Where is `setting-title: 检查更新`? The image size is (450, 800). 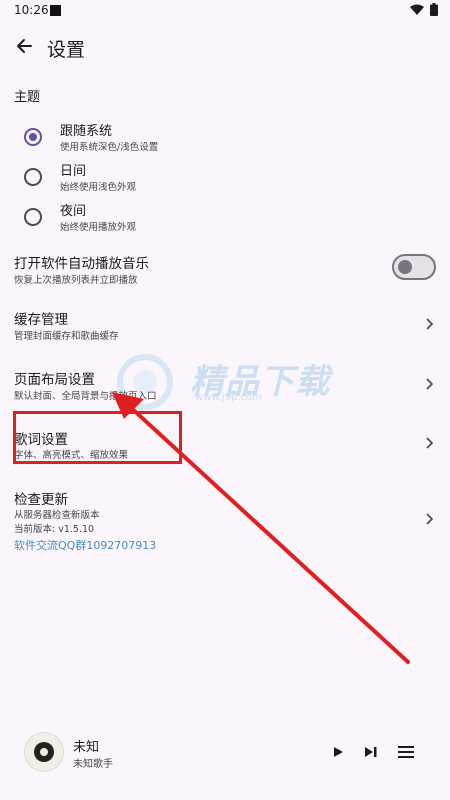
setting-title: 检查更新 is located at coordinates (41, 500).